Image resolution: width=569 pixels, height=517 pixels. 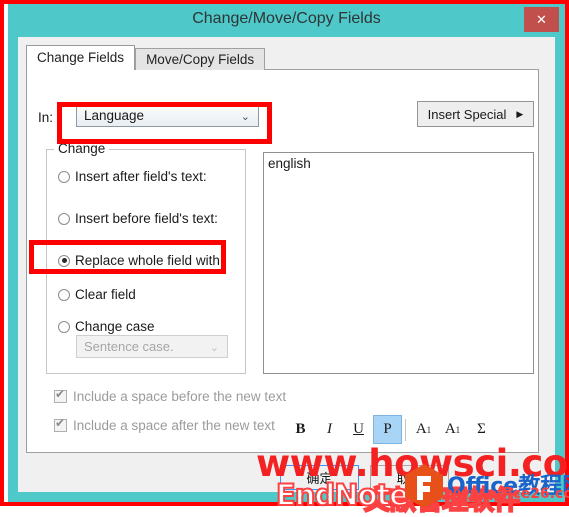 What do you see at coordinates (429, 429) in the screenshot?
I see `superscript-digit: 1` at bounding box center [429, 429].